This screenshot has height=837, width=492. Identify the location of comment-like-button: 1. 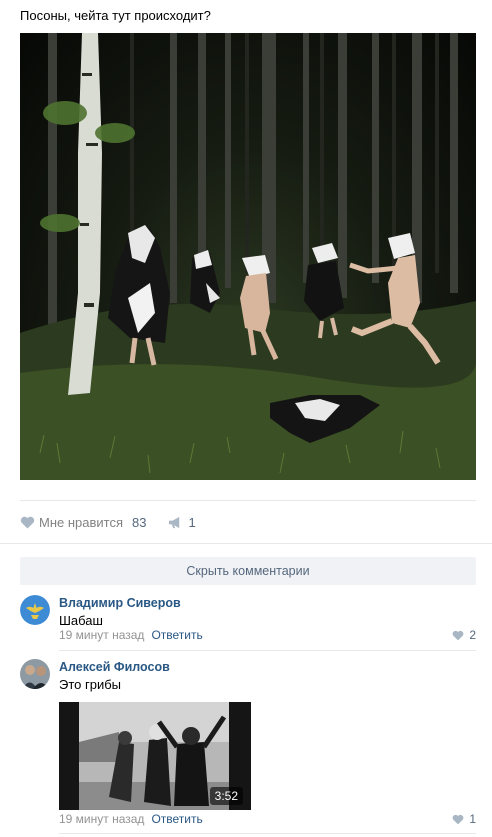
(464, 819).